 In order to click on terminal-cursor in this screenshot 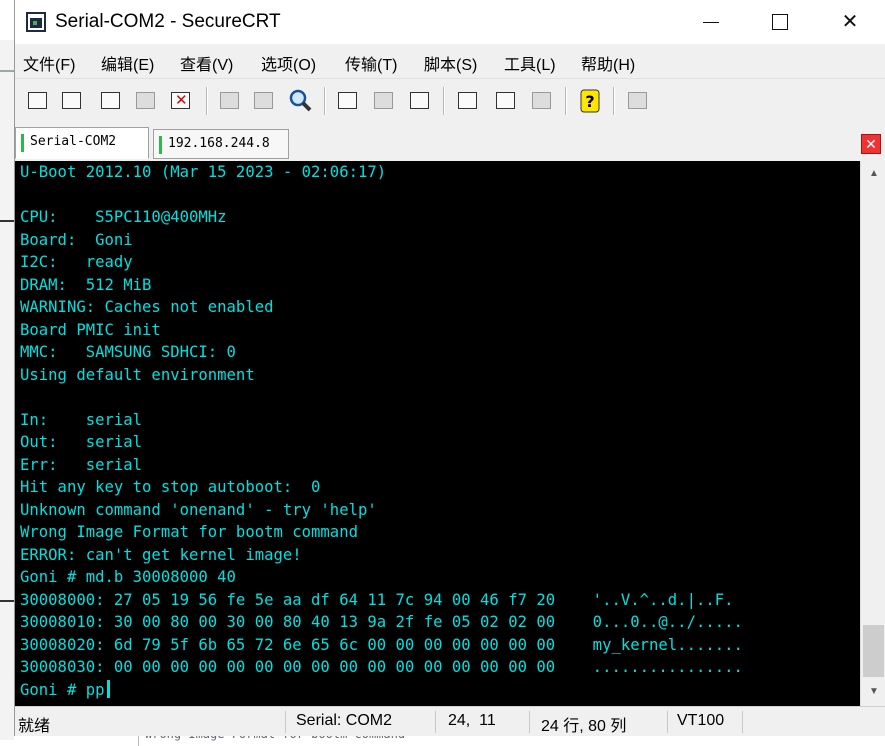, I will do `click(108, 688)`.